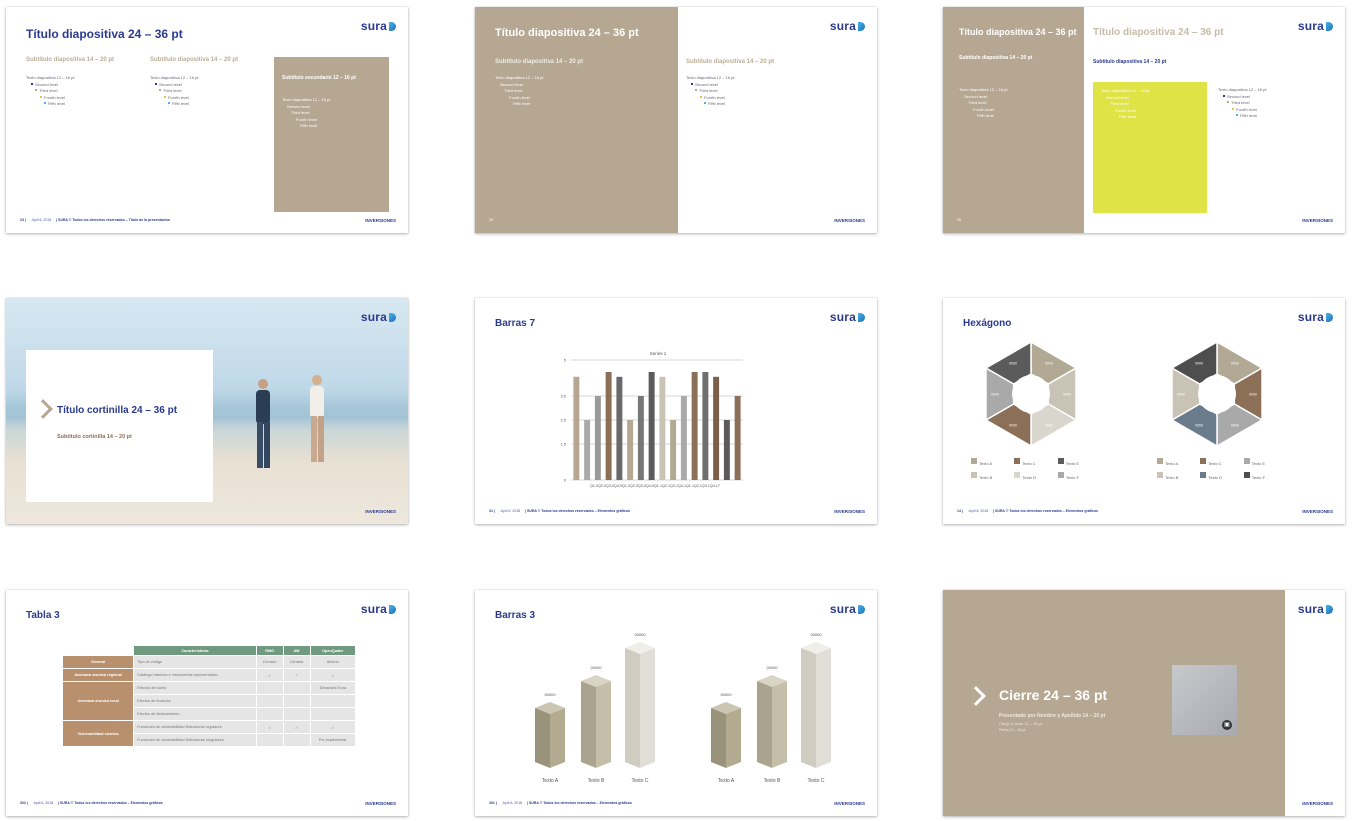  I want to click on secondary-subtitle: Subtítulo secundario 12 – 16 pt, so click(319, 78).